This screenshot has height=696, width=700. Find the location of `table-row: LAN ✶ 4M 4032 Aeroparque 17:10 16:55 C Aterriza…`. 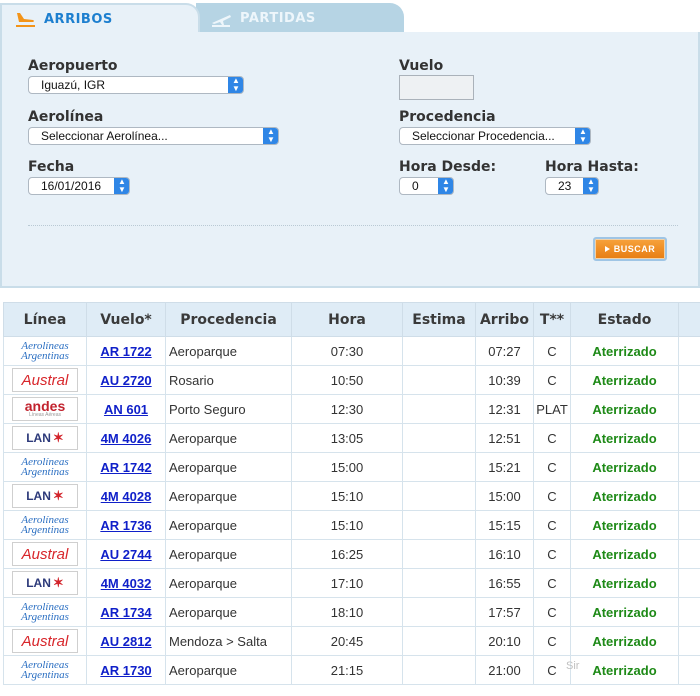

table-row: LAN ✶ 4M 4032 Aeroparque 17:10 16:55 C Aterriza… is located at coordinates (351, 583).